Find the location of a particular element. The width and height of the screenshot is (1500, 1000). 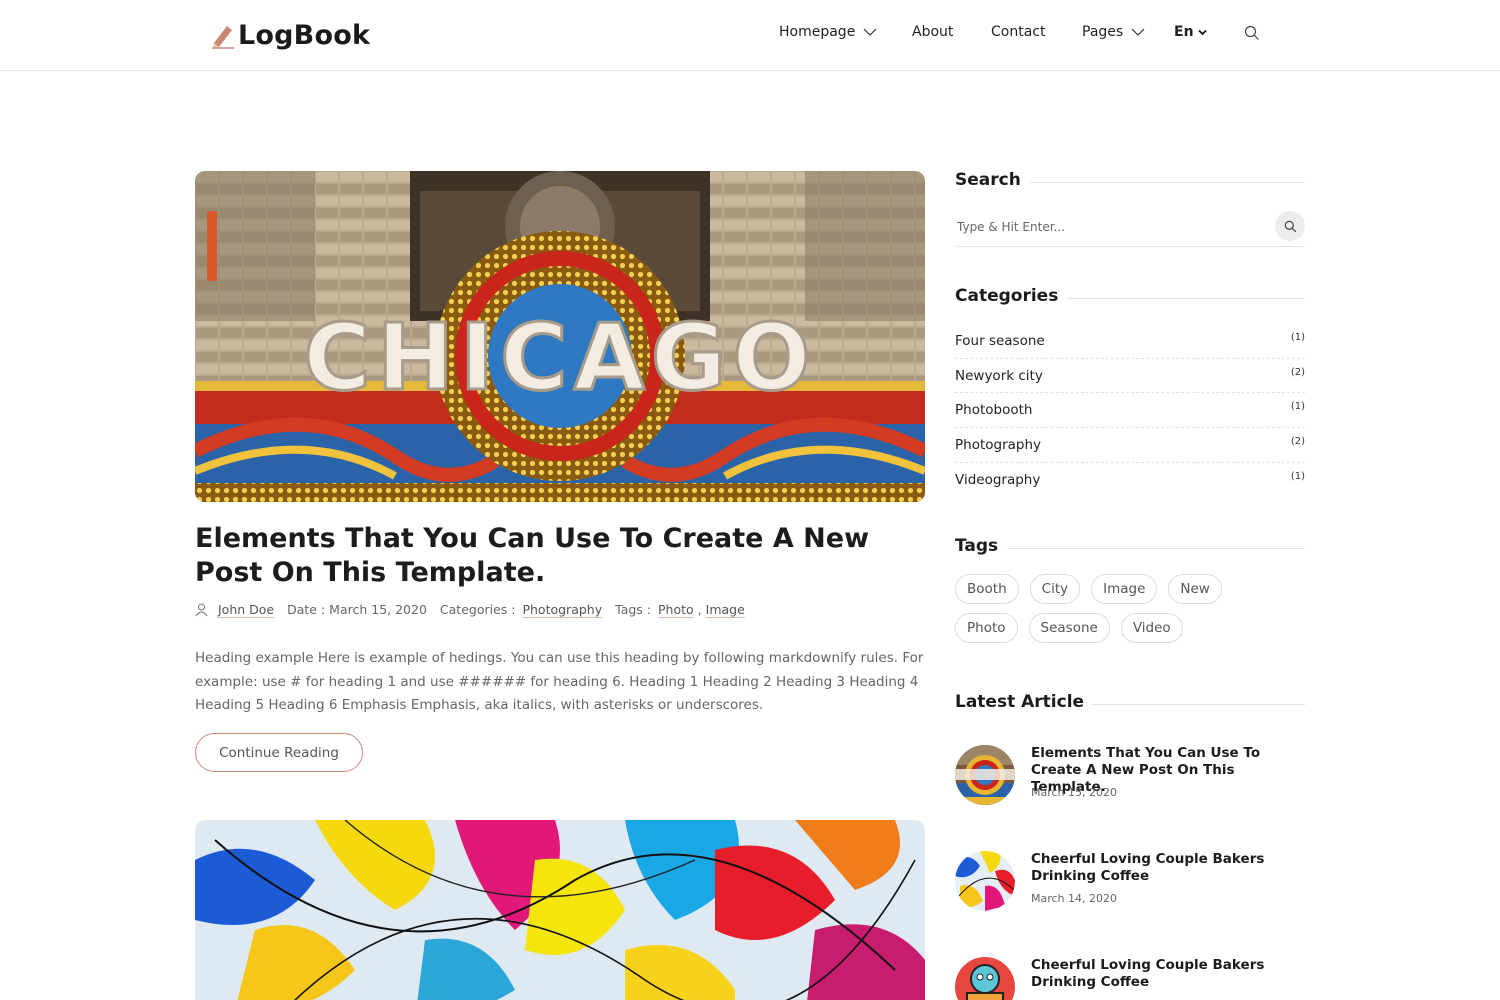

site-header: LogBook Homepage About Contact Pages En is located at coordinates (750, 35).